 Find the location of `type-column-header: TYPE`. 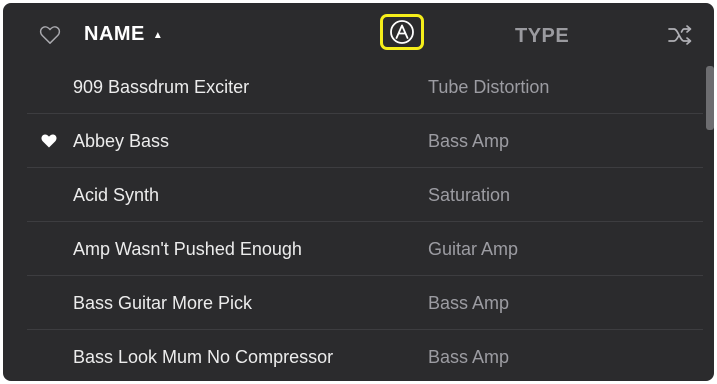

type-column-header: TYPE is located at coordinates (542, 36).